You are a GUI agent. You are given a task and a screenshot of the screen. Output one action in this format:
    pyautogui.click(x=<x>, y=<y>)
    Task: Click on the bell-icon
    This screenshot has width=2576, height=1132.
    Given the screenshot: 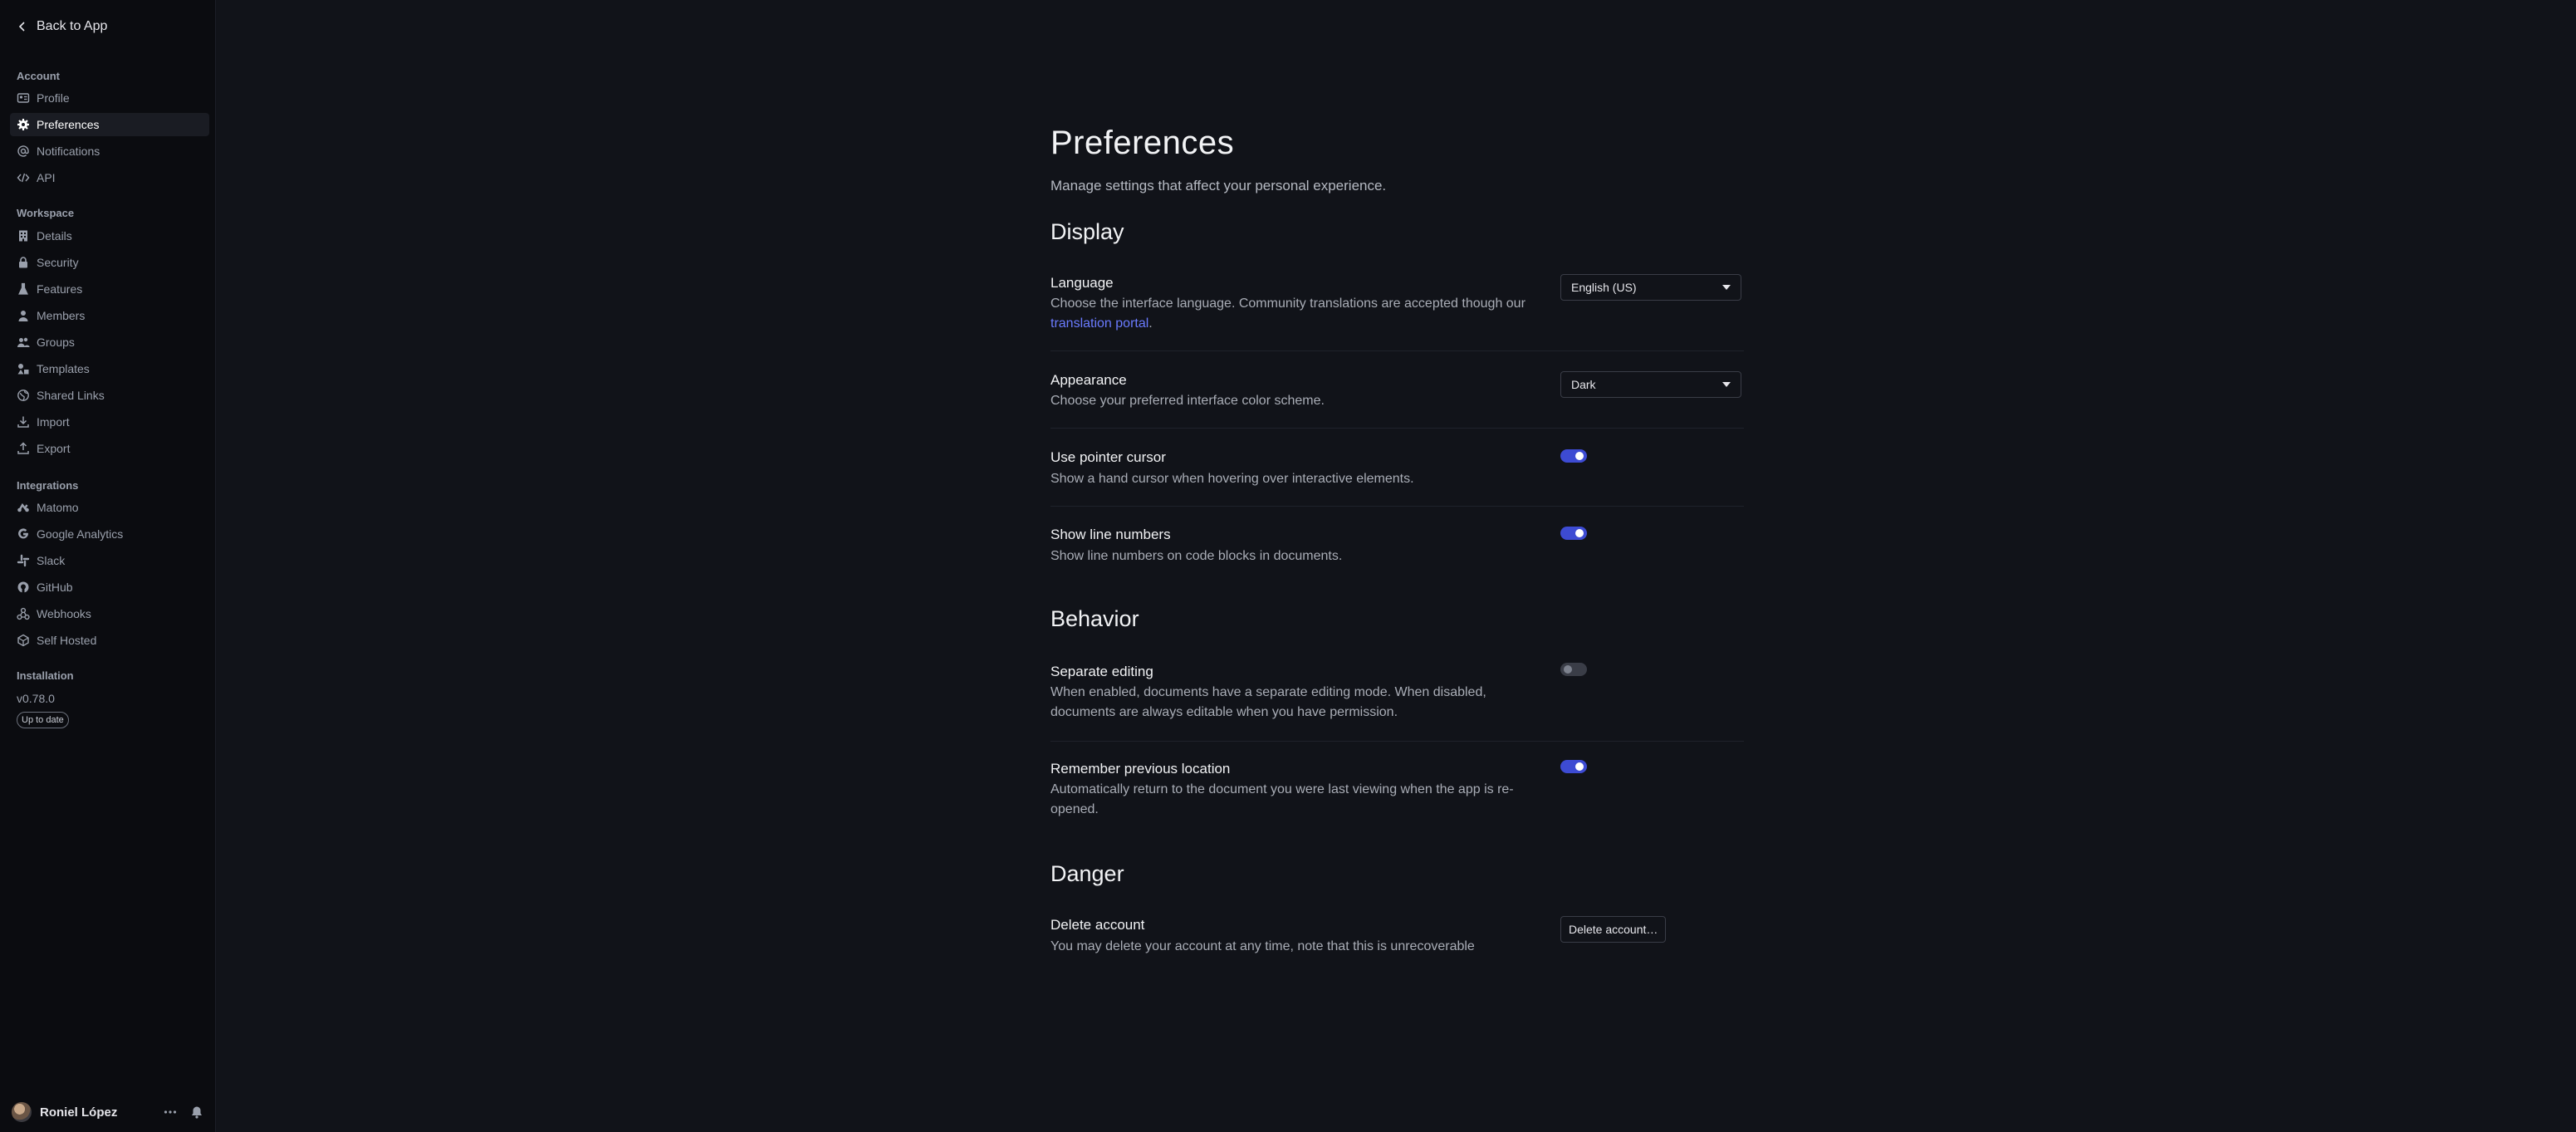 What is the action you would take?
    pyautogui.click(x=197, y=1112)
    